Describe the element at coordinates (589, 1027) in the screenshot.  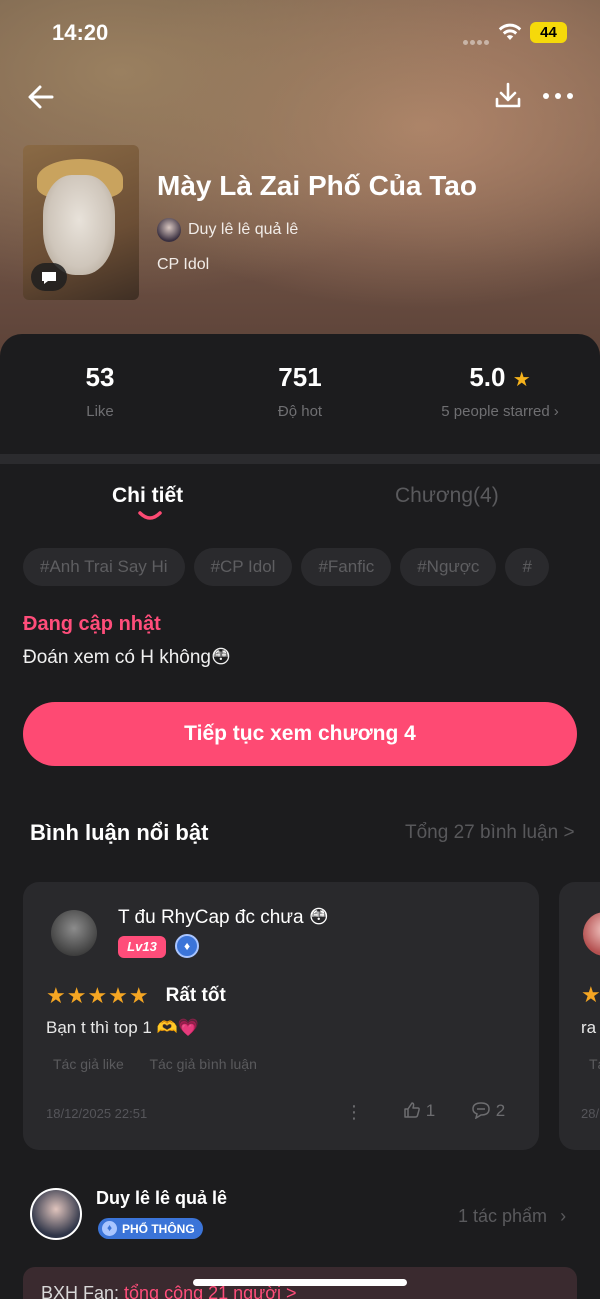
I see `comment-text: ra` at that location.